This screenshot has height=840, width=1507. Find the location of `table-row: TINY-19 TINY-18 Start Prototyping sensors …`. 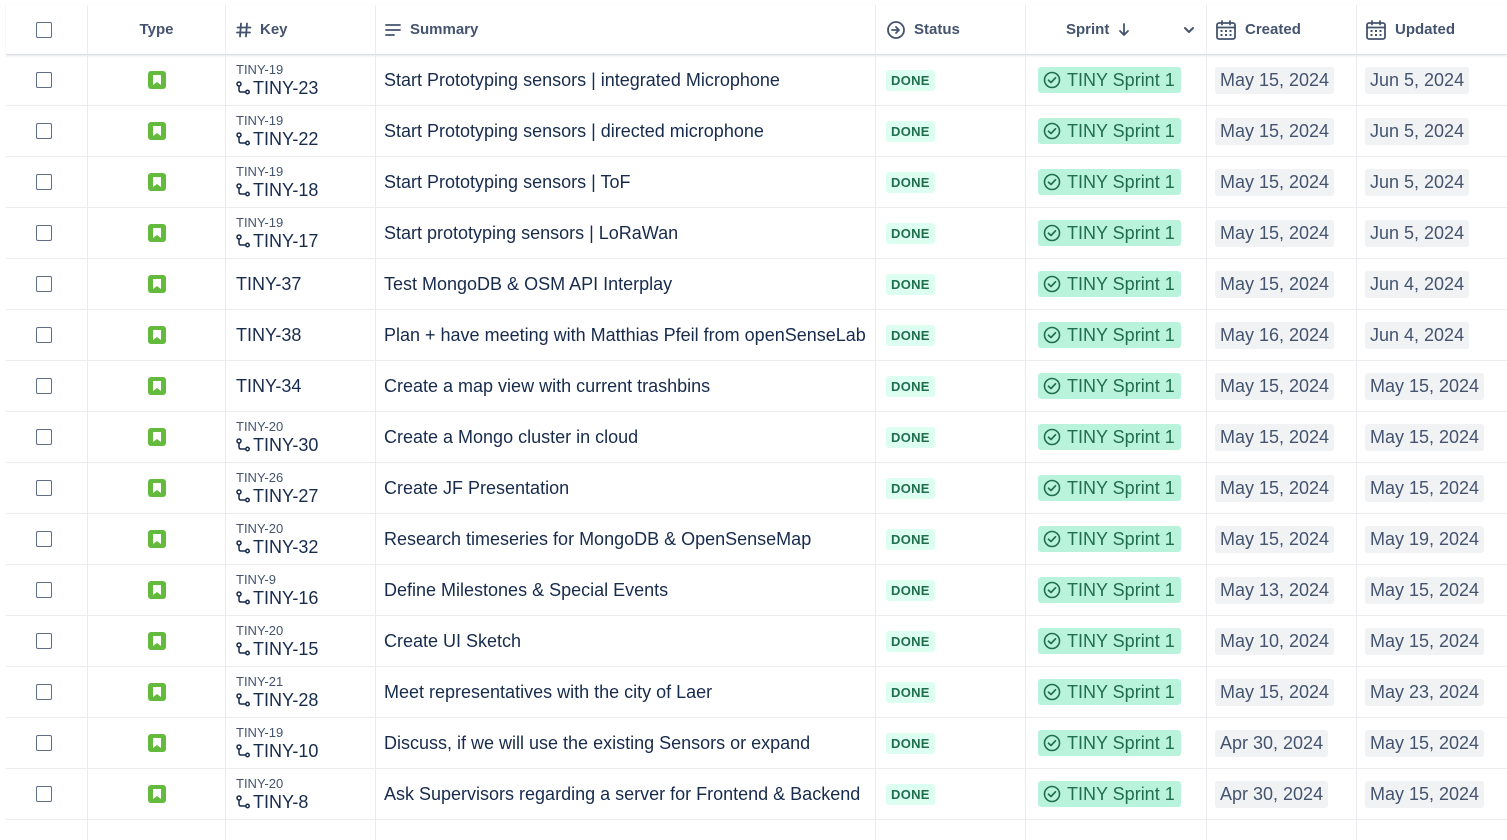

table-row: TINY-19 TINY-18 Start Prototyping sensors … is located at coordinates (756, 182).